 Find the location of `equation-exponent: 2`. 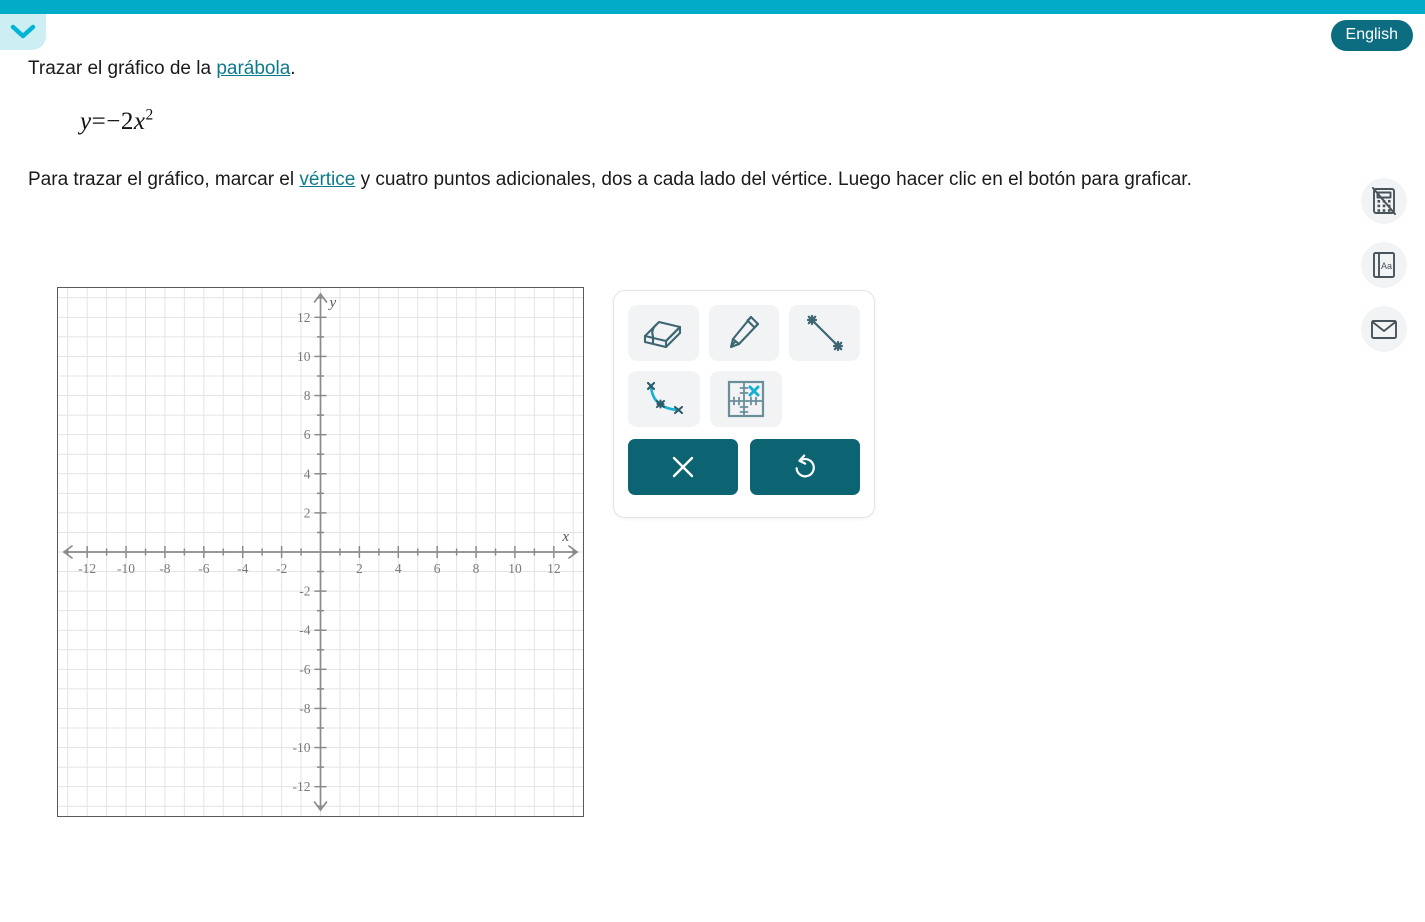

equation-exponent: 2 is located at coordinates (149, 115).